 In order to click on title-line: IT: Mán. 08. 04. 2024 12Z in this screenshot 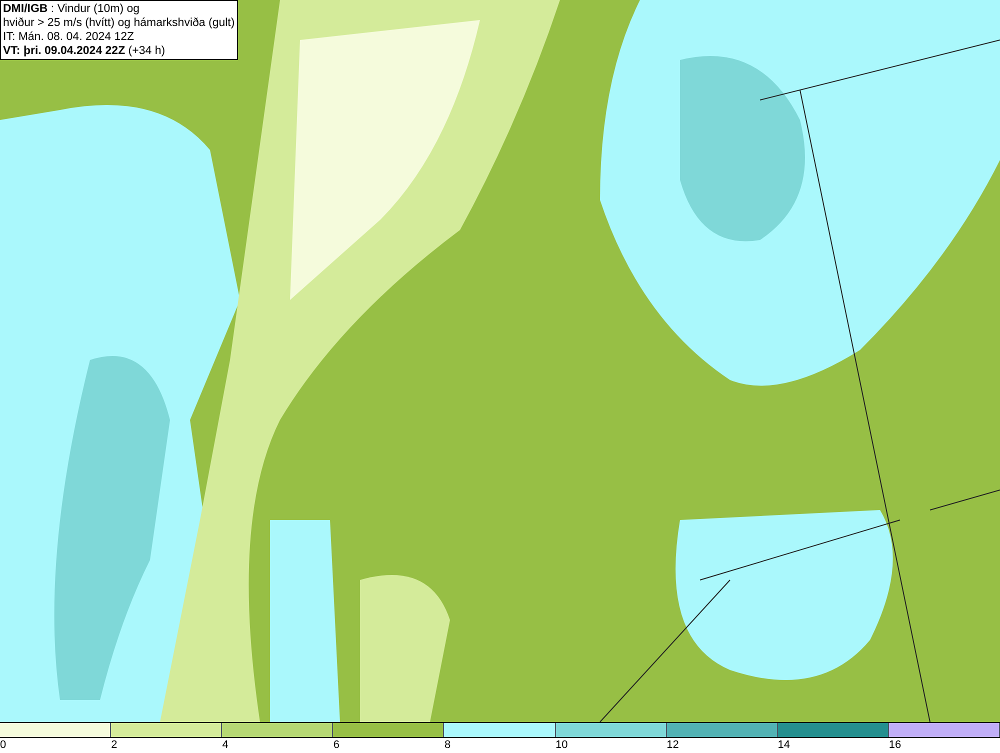, I will do `click(69, 37)`.